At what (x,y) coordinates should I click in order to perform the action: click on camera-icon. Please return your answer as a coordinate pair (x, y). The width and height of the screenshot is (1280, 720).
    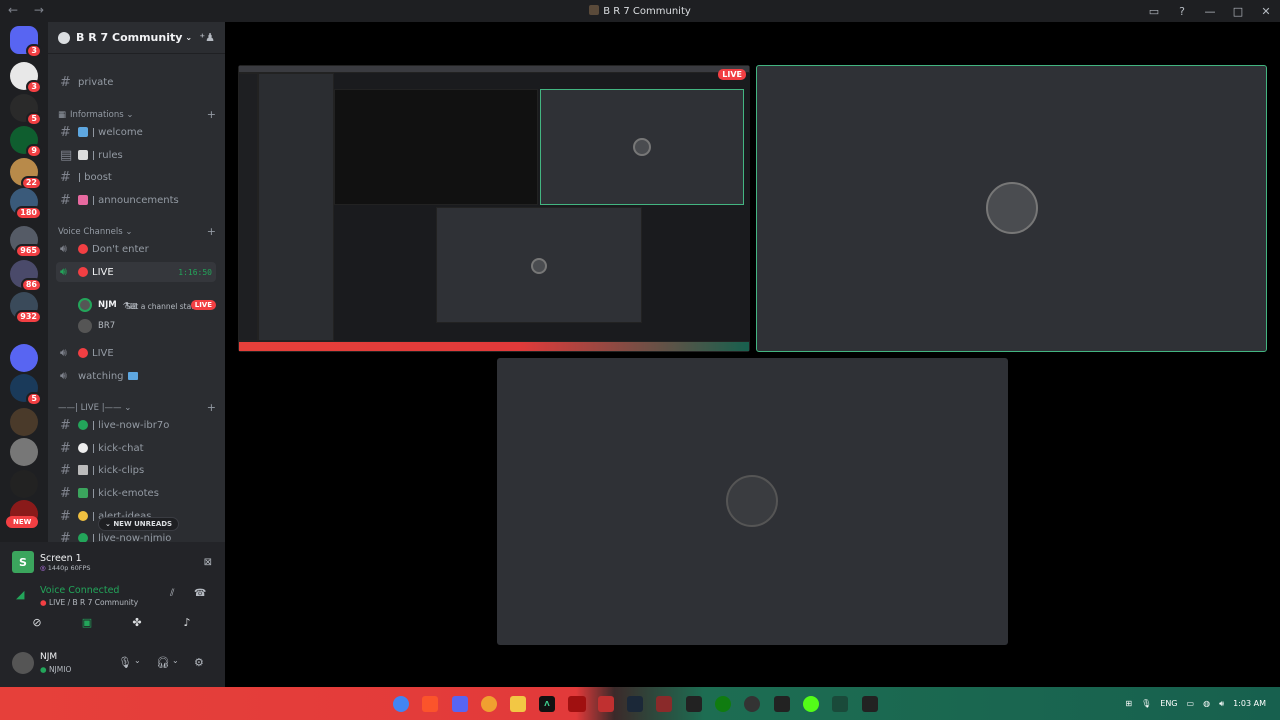
    Looking at the image, I should click on (83, 470).